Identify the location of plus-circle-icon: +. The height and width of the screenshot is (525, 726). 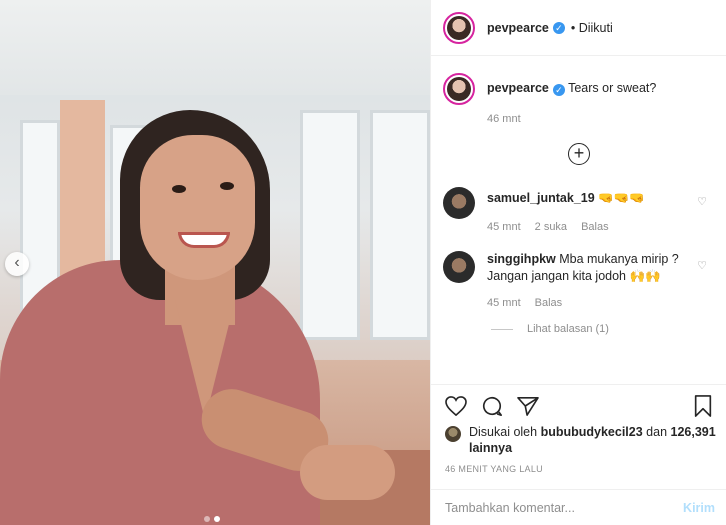
(579, 154).